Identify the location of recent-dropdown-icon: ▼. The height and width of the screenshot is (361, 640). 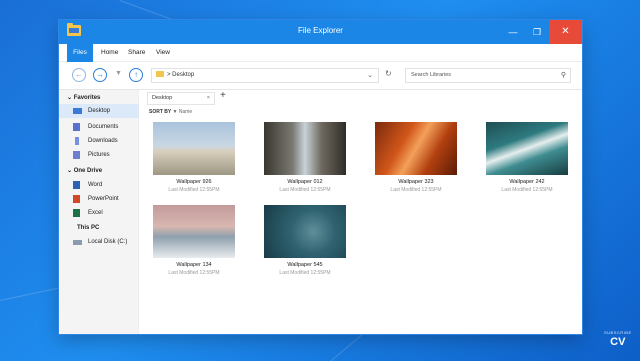
(118, 73).